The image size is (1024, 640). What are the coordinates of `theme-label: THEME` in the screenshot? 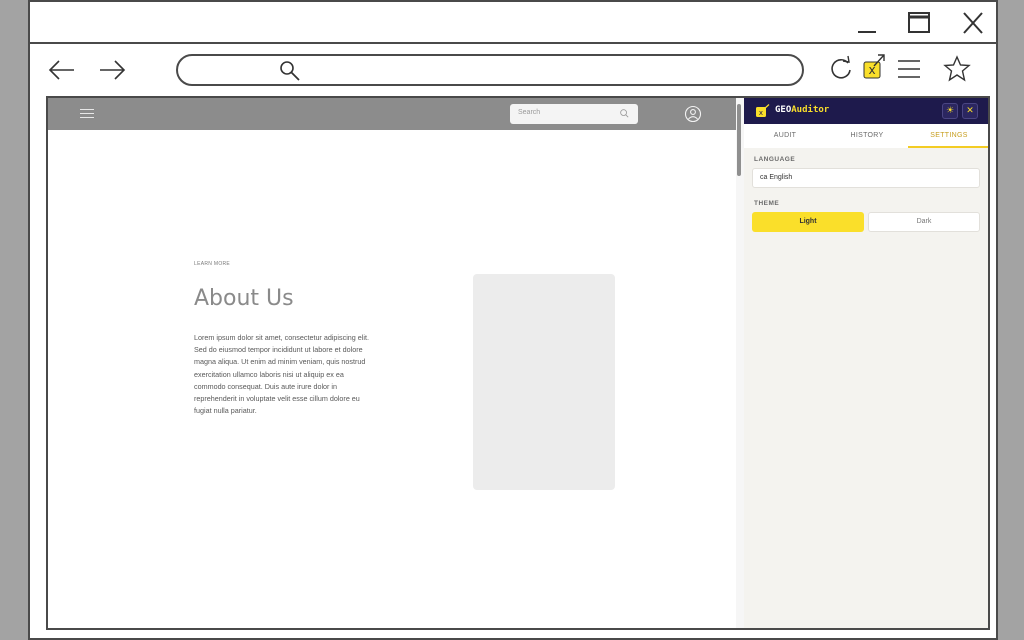 It's located at (767, 203).